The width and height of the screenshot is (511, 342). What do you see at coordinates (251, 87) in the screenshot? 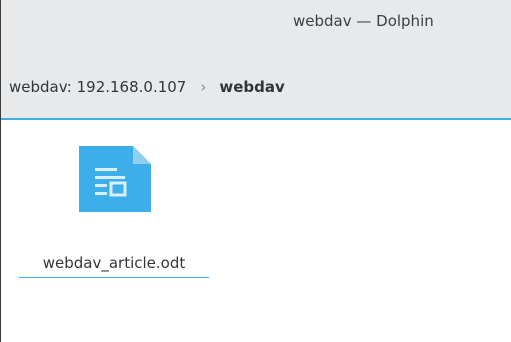
I see `breadcrumb-current: webdav` at bounding box center [251, 87].